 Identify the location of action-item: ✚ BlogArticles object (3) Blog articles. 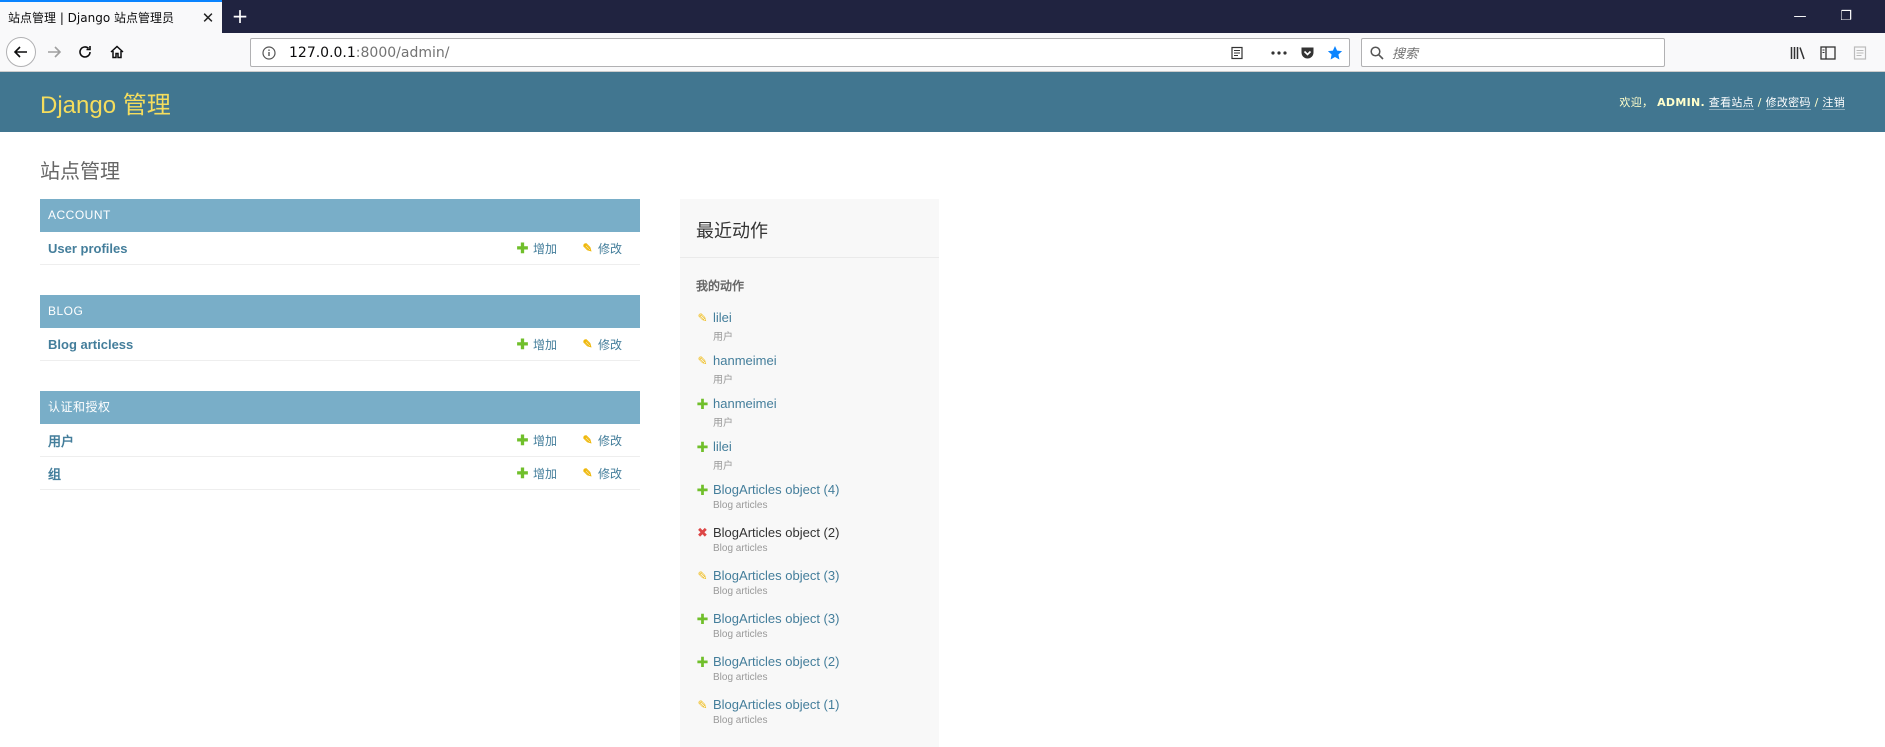
(817, 626).